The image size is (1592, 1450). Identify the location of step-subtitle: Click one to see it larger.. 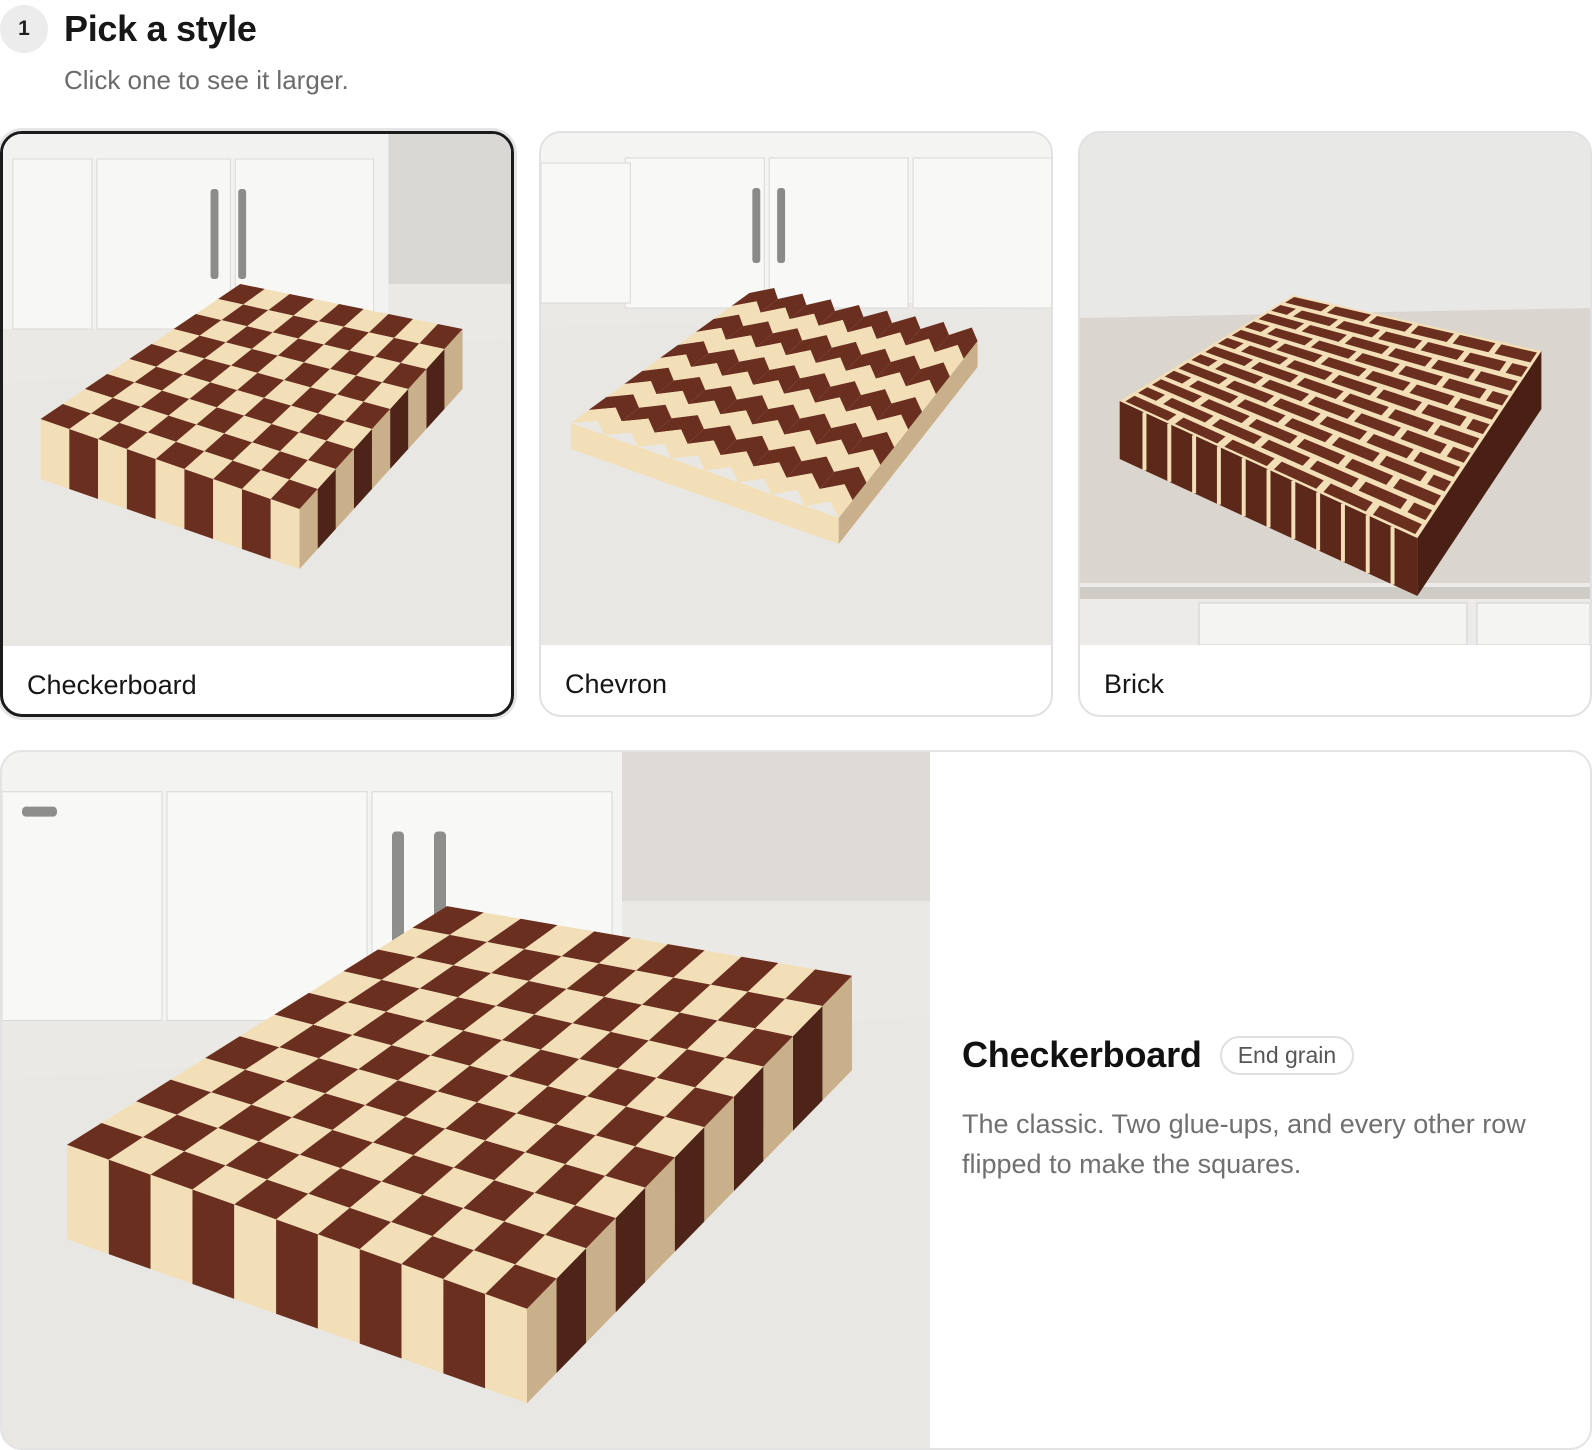
(206, 80).